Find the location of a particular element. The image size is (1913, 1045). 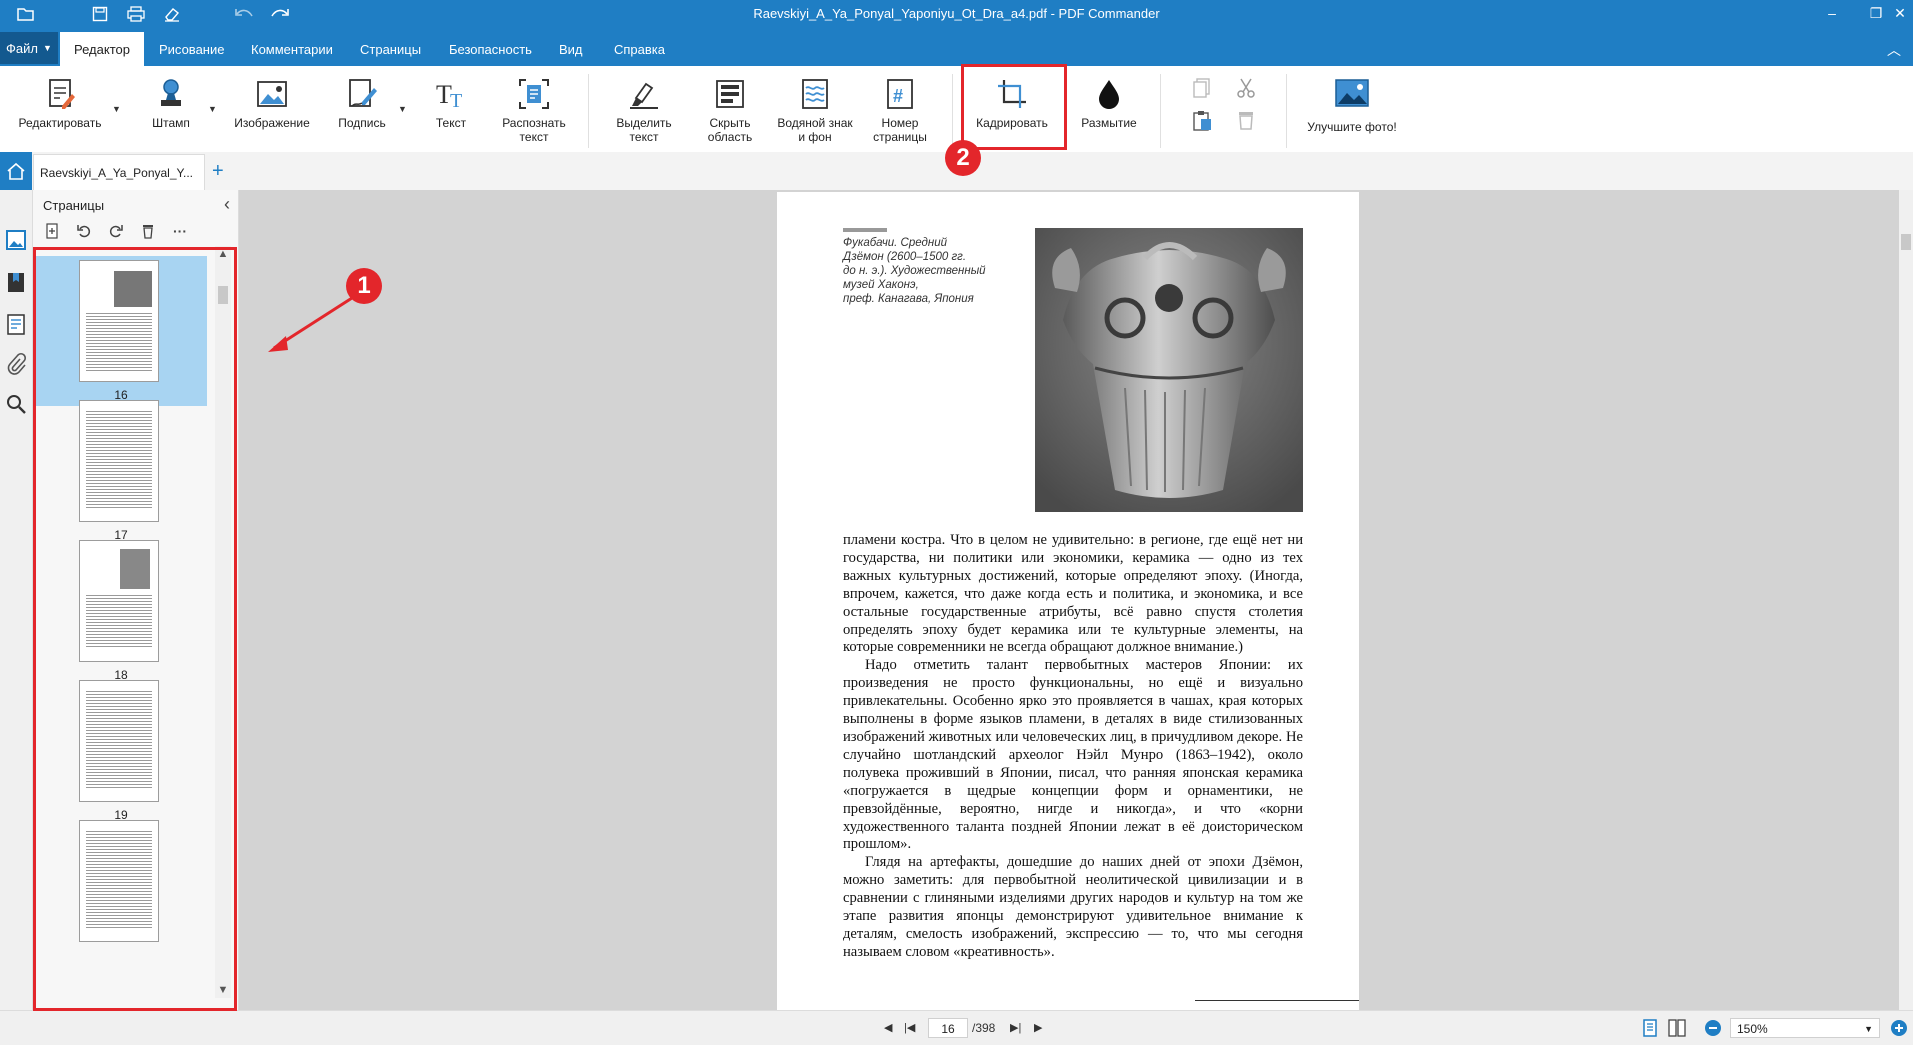

file-menu-button: Файл ▼ is located at coordinates (29, 48).